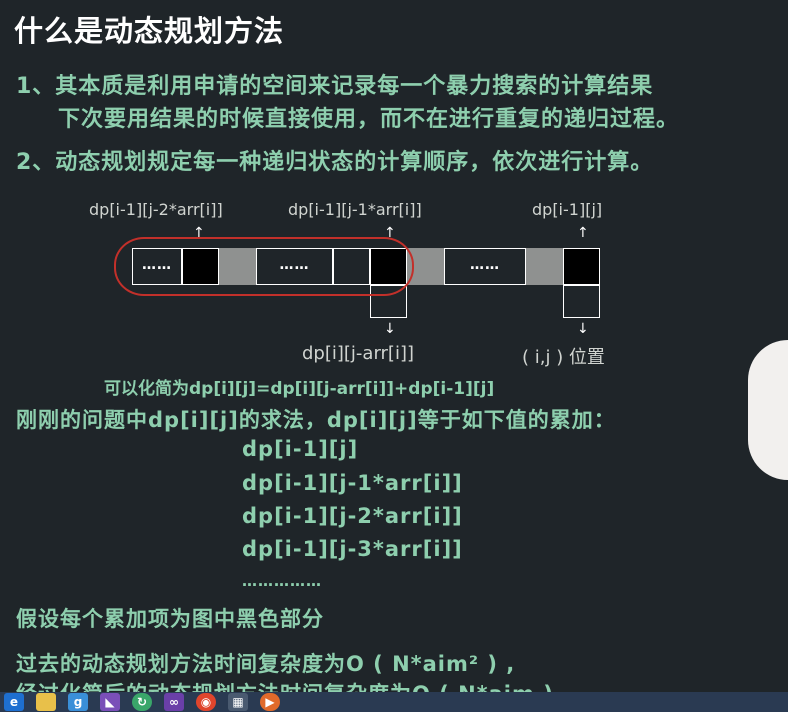 The image size is (788, 712). I want to click on up-arrow-icon: ↑, so click(583, 233).